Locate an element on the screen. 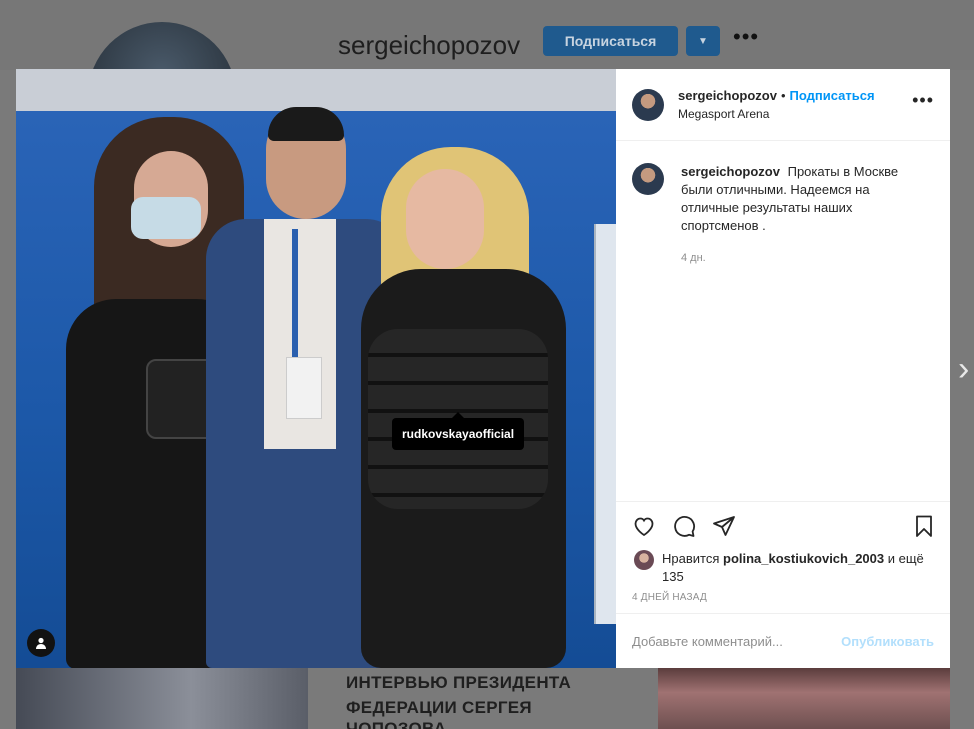  post-date: 4 ДНЕЙ НАЗАД is located at coordinates (783, 597).